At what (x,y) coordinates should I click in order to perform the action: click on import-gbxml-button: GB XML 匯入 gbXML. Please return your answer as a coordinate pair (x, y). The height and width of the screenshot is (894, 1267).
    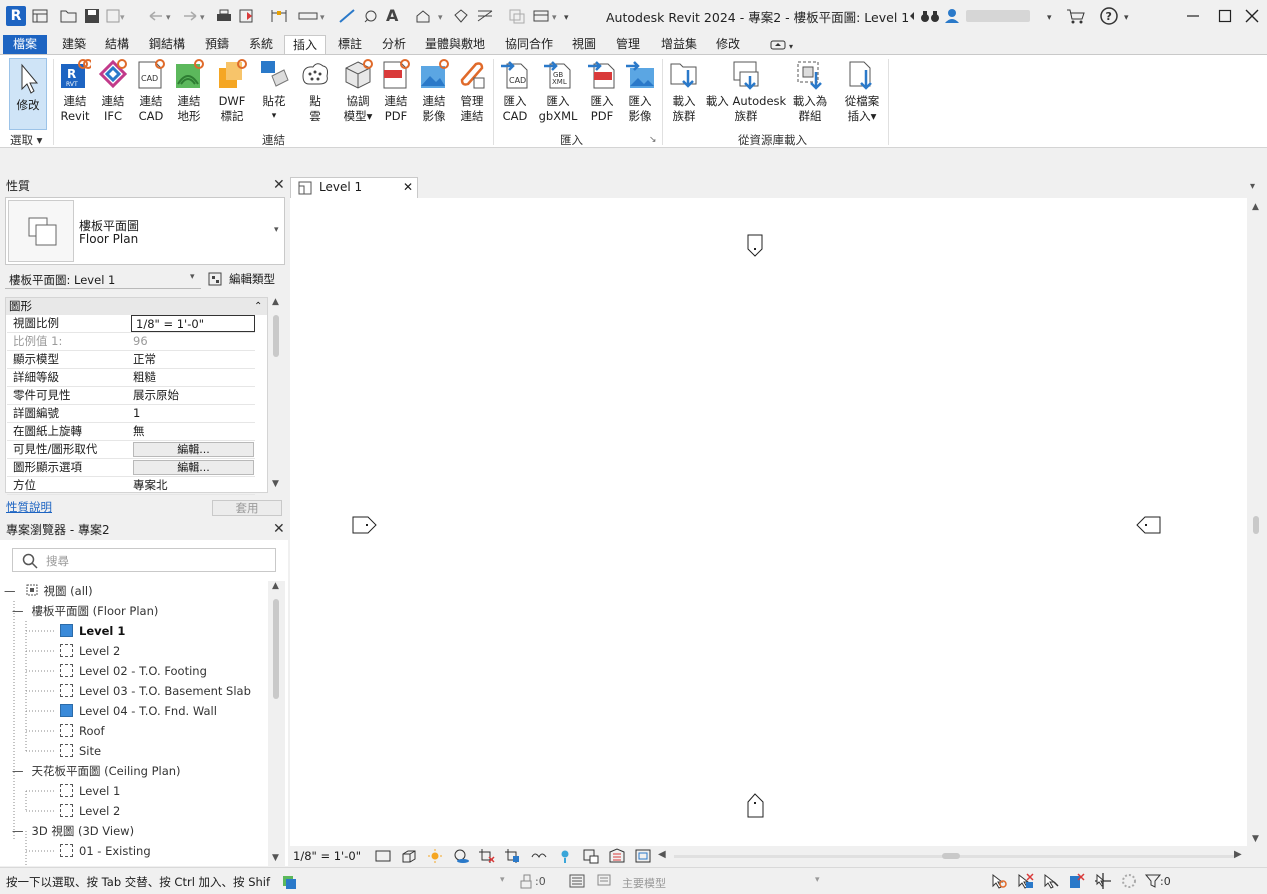
    Looking at the image, I should click on (558, 90).